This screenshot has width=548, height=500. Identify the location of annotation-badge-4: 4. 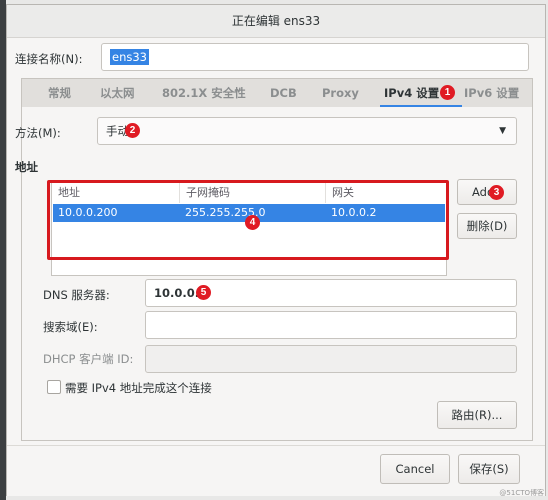
(252, 222).